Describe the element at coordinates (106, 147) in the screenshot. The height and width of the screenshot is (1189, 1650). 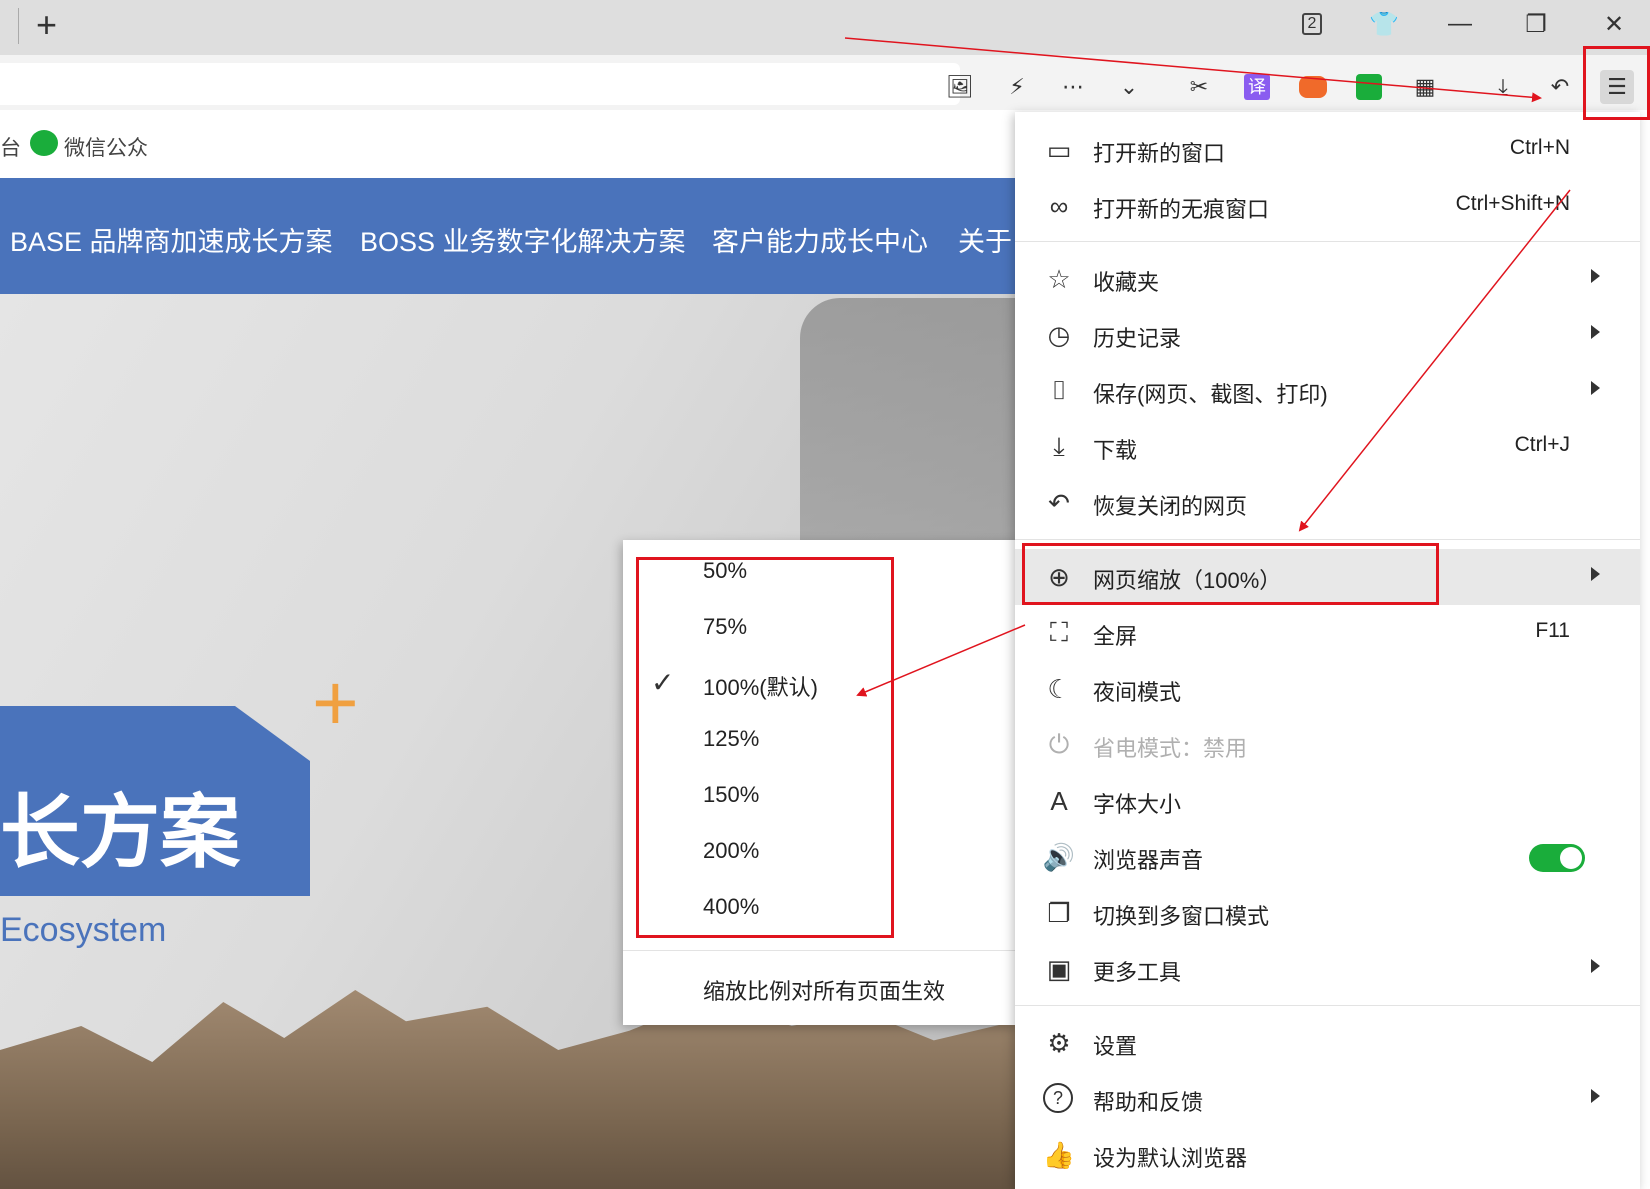
I see `bookmark-wechat: 微信公众` at that location.